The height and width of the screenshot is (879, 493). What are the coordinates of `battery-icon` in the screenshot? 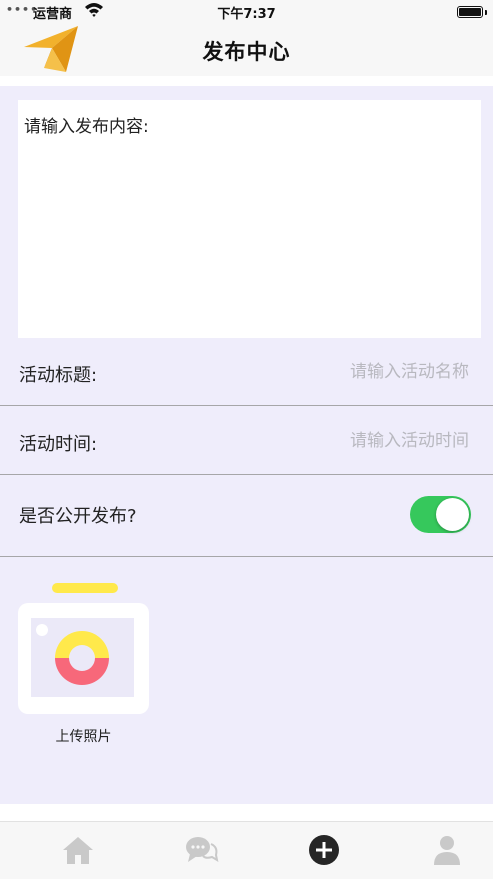 It's located at (470, 12).